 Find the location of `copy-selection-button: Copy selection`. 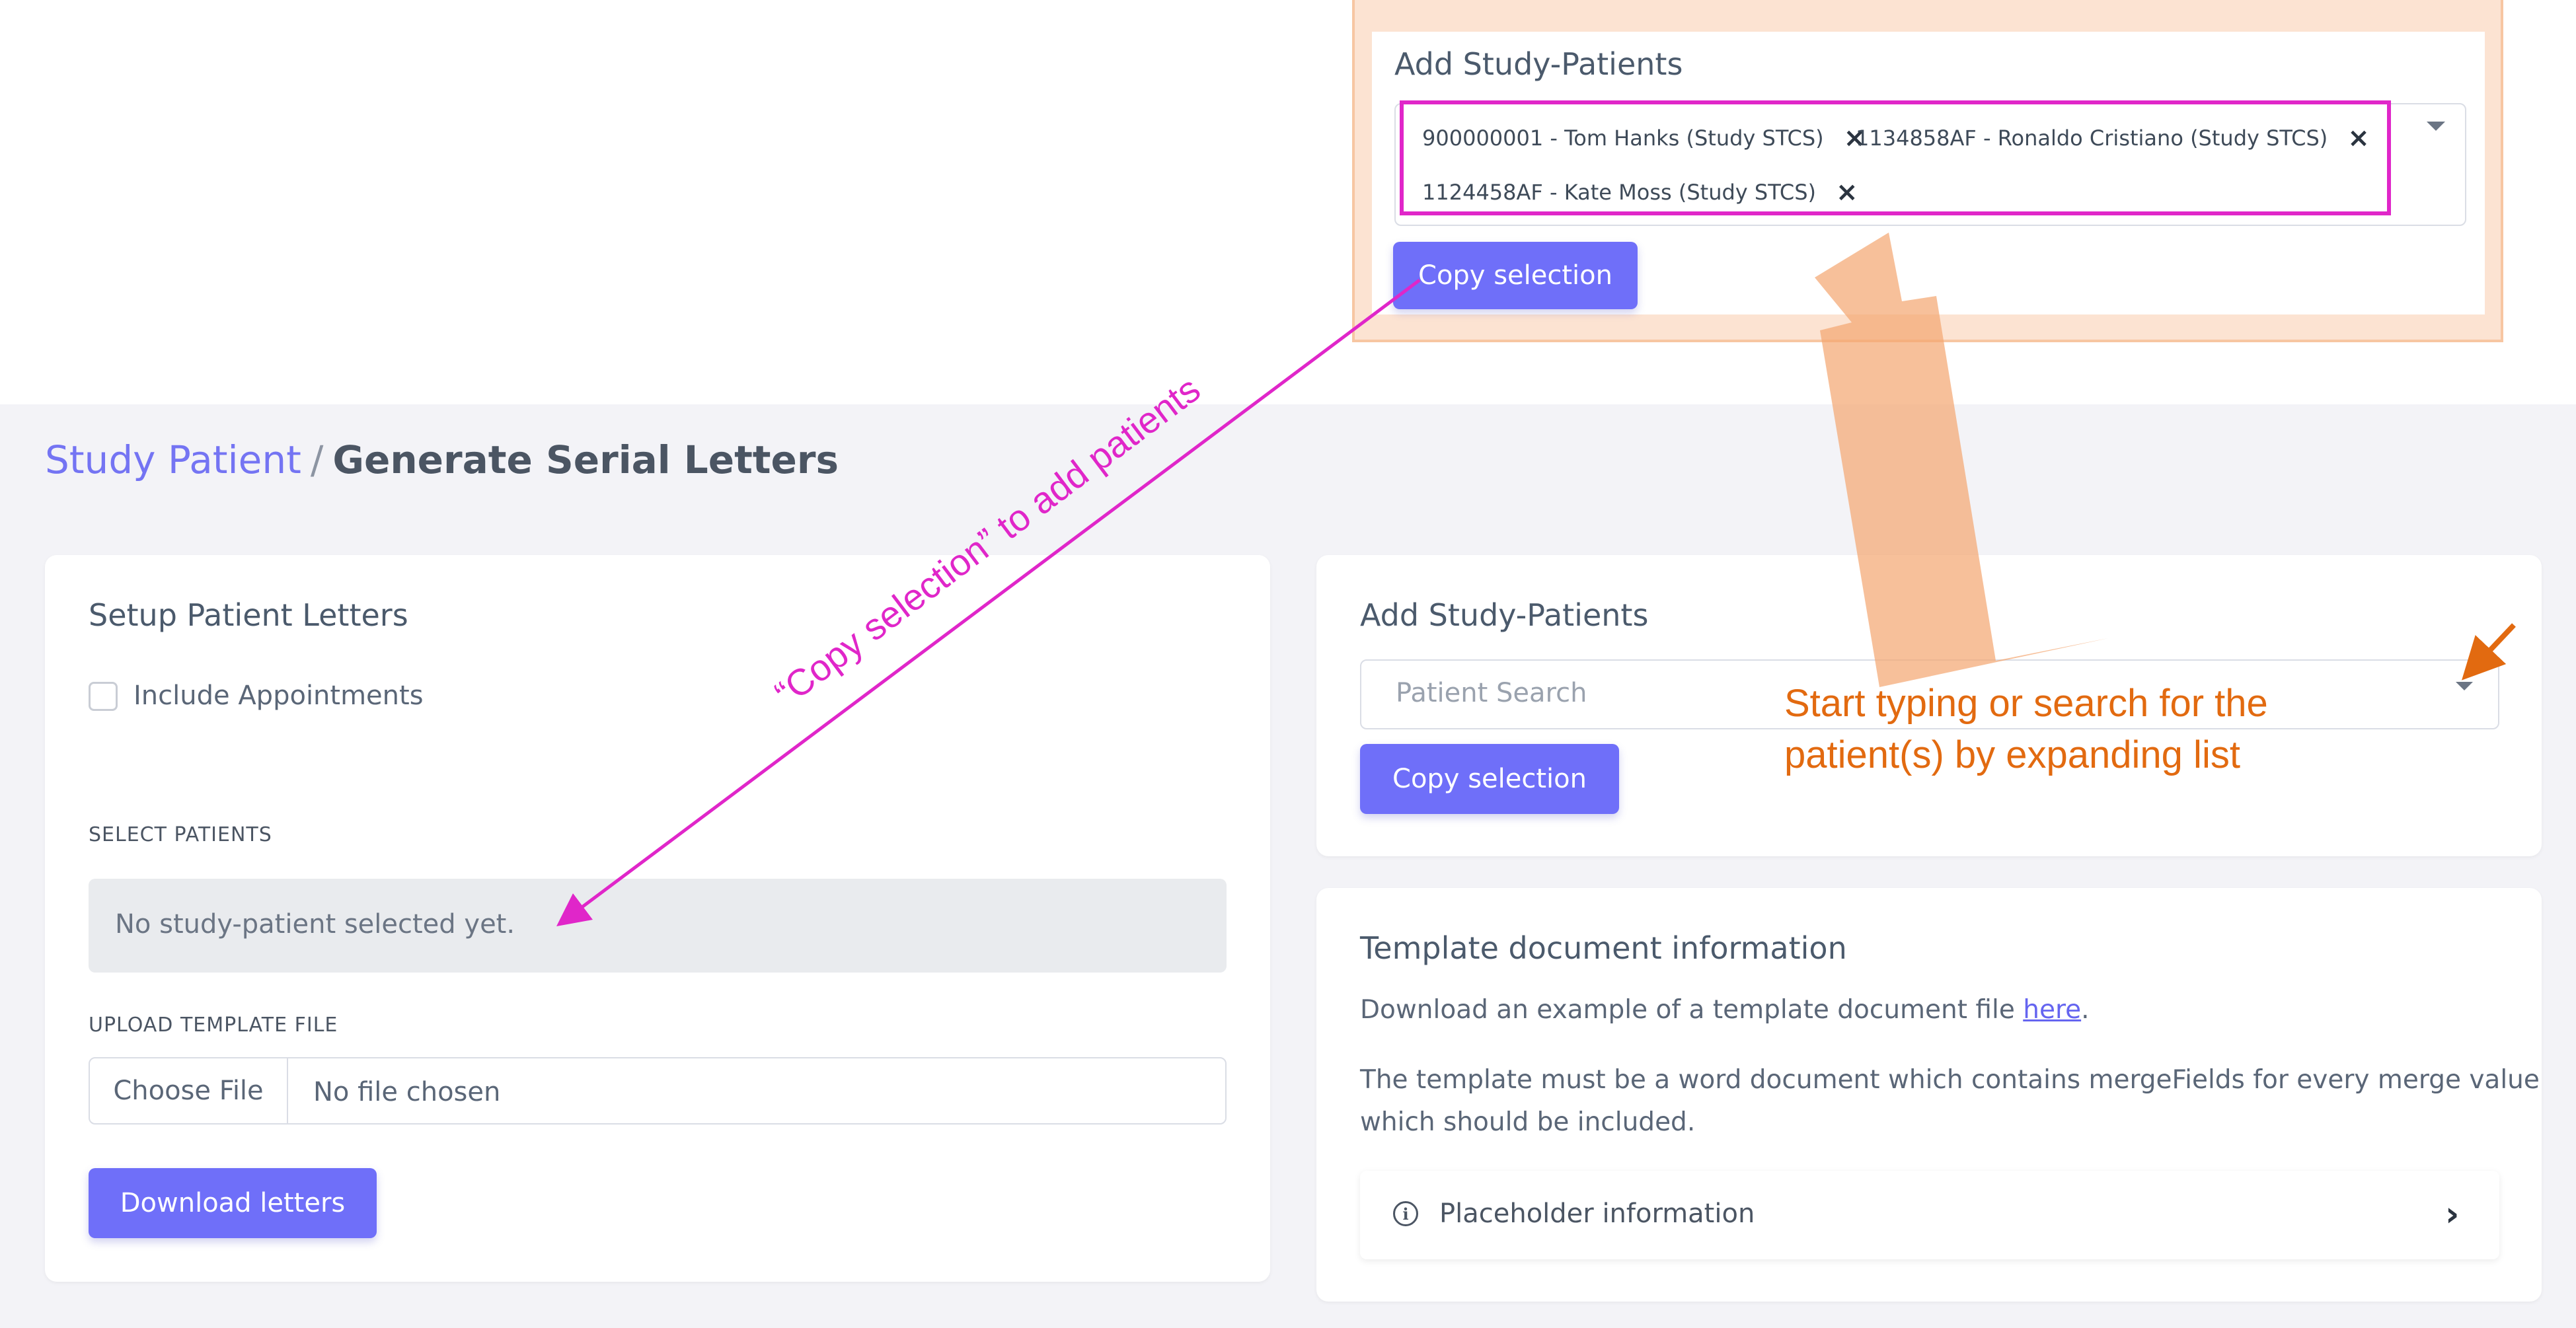

copy-selection-button: Copy selection is located at coordinates (1490, 779).